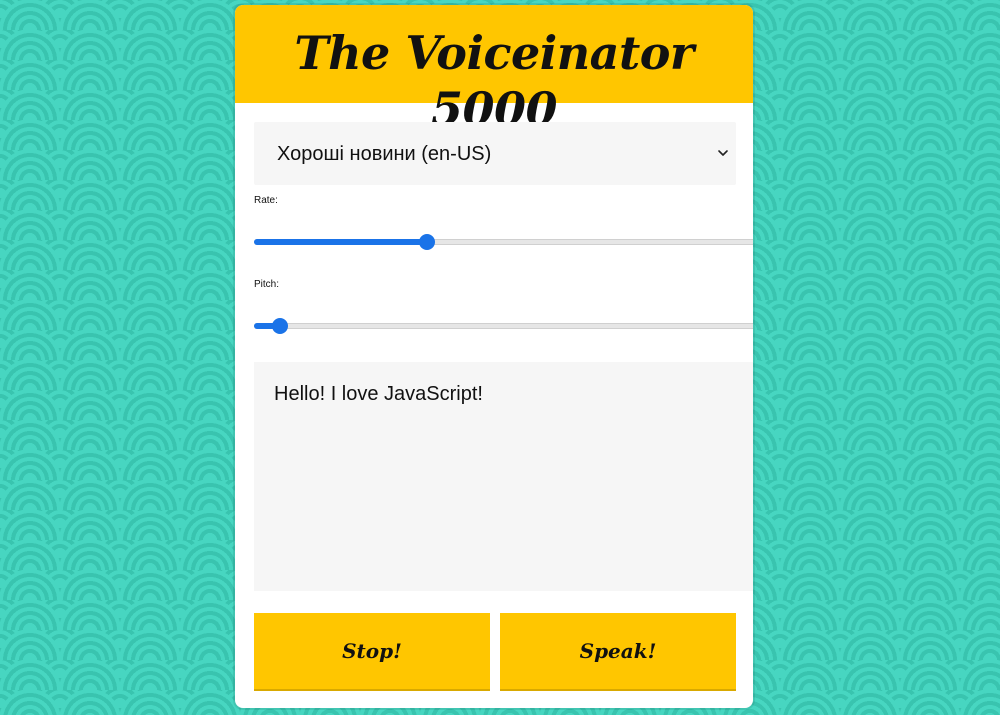  I want to click on stop-button-label: Stop!, so click(372, 651).